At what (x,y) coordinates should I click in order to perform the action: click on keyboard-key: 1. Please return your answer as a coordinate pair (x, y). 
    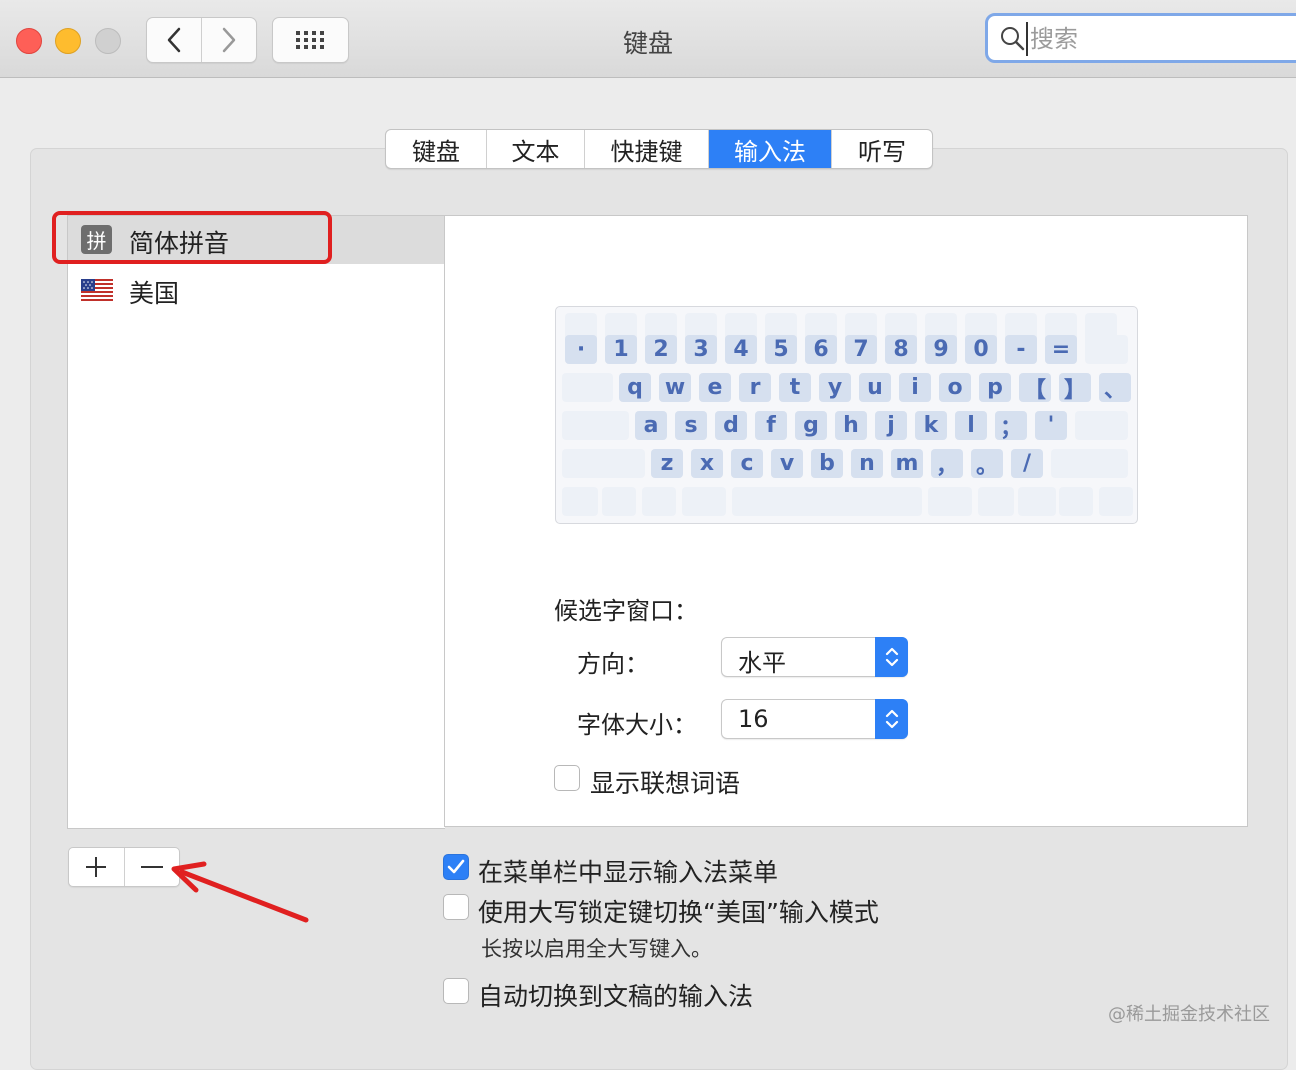
    Looking at the image, I should click on (621, 349).